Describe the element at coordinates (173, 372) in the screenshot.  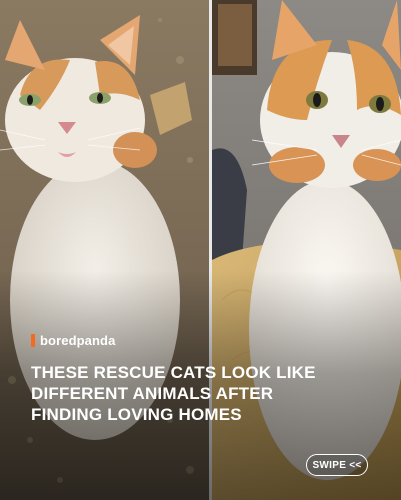
I see `headline-line: THESE RESCUE CATS LOOK LIKE` at that location.